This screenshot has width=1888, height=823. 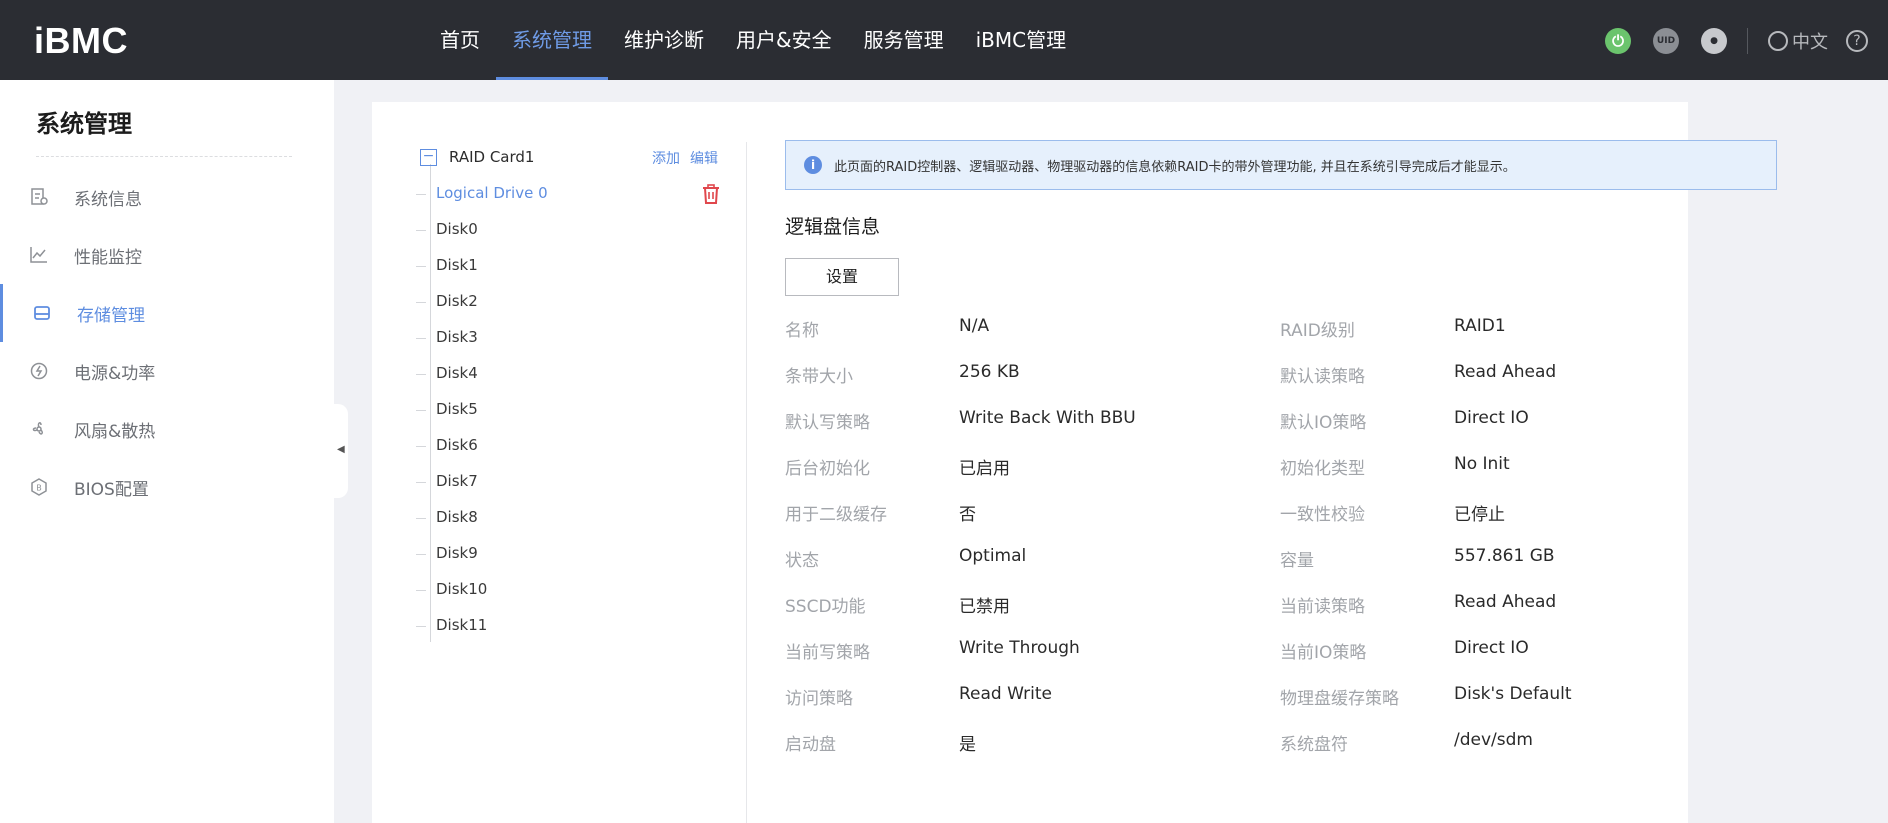 What do you see at coordinates (447, 554) in the screenshot?
I see `tree-node-disk: Disk9` at bounding box center [447, 554].